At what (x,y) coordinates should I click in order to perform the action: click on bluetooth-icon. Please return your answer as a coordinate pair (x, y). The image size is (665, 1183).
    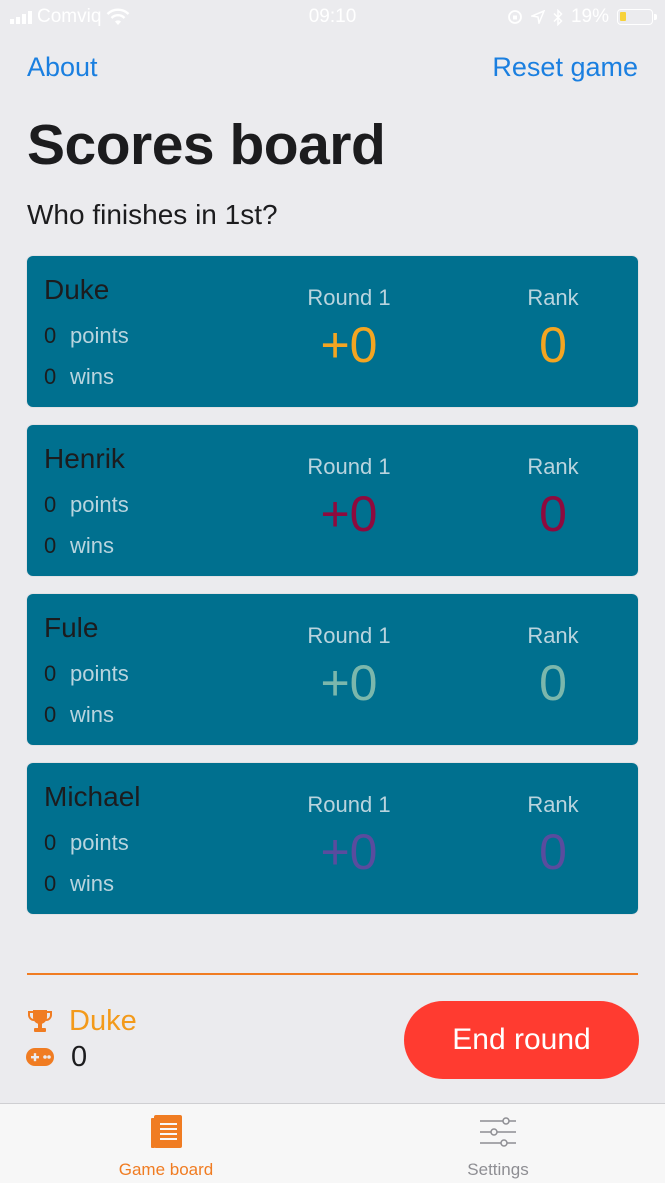
    Looking at the image, I should click on (558, 17).